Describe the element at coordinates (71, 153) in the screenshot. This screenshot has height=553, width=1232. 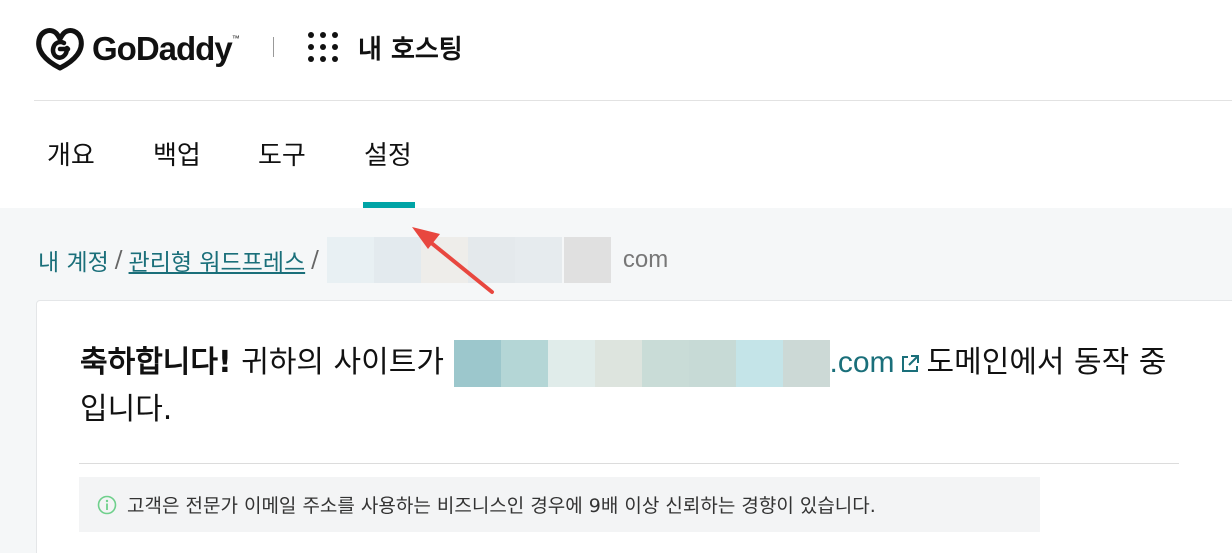
I see `tab-overview: 개요` at that location.